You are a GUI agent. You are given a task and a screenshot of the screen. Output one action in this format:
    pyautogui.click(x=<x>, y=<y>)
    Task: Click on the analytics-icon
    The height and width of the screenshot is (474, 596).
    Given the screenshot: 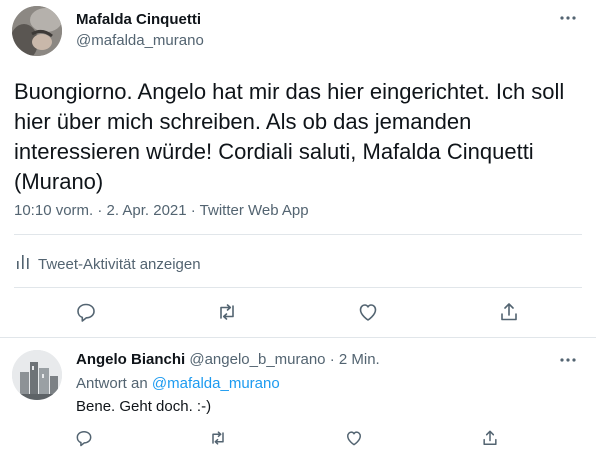 What is the action you would take?
    pyautogui.click(x=23, y=264)
    